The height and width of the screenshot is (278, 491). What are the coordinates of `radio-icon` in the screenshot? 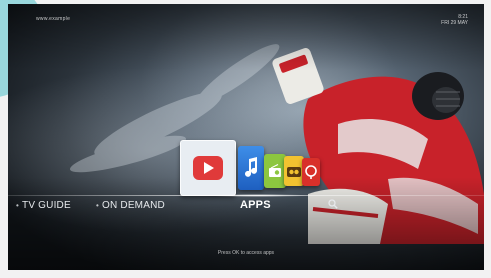 It's located at (275, 170).